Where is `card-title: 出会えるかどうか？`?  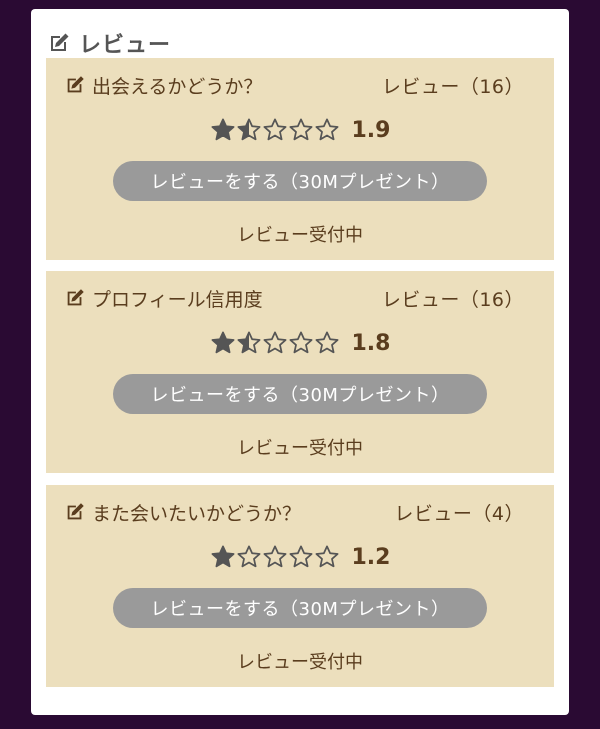 card-title: 出会えるかどうか？ is located at coordinates (163, 85).